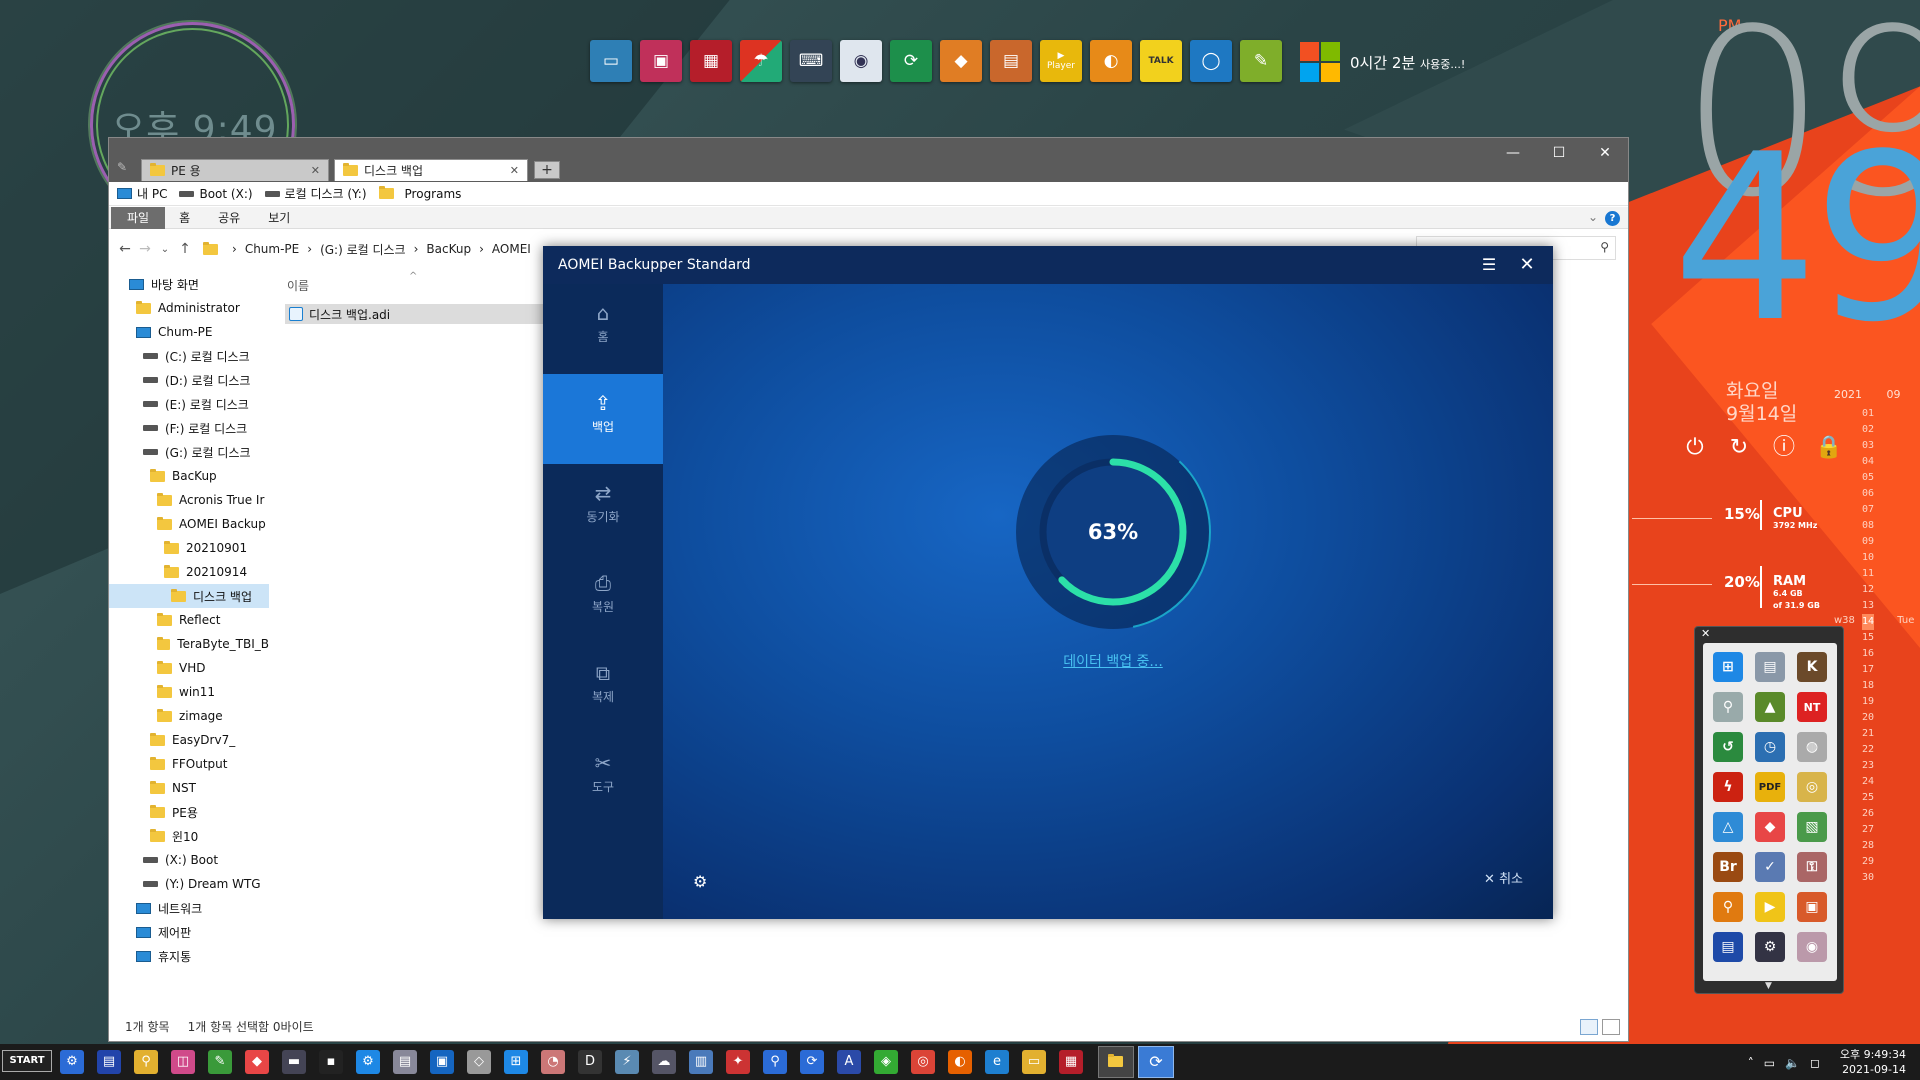 The height and width of the screenshot is (1080, 1920). Describe the element at coordinates (189, 908) in the screenshot. I see `tree-item: 네트워크` at that location.